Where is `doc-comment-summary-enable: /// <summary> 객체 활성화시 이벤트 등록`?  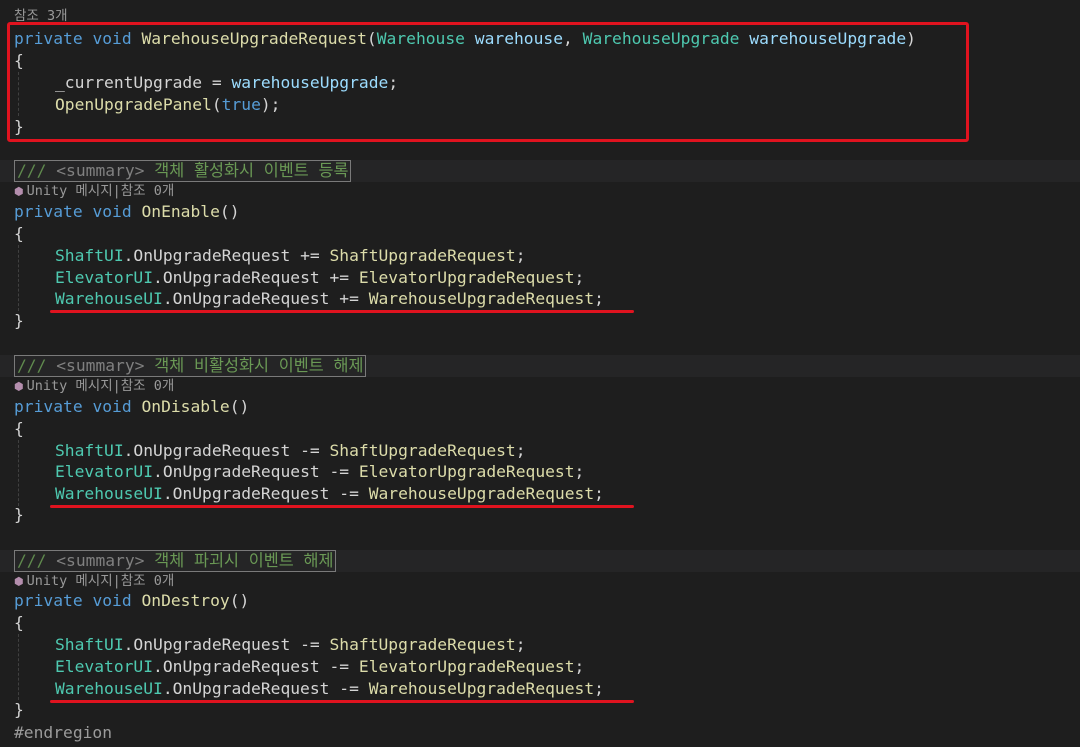
doc-comment-summary-enable: /// <summary> 객체 활성화시 이벤트 등록 is located at coordinates (183, 171).